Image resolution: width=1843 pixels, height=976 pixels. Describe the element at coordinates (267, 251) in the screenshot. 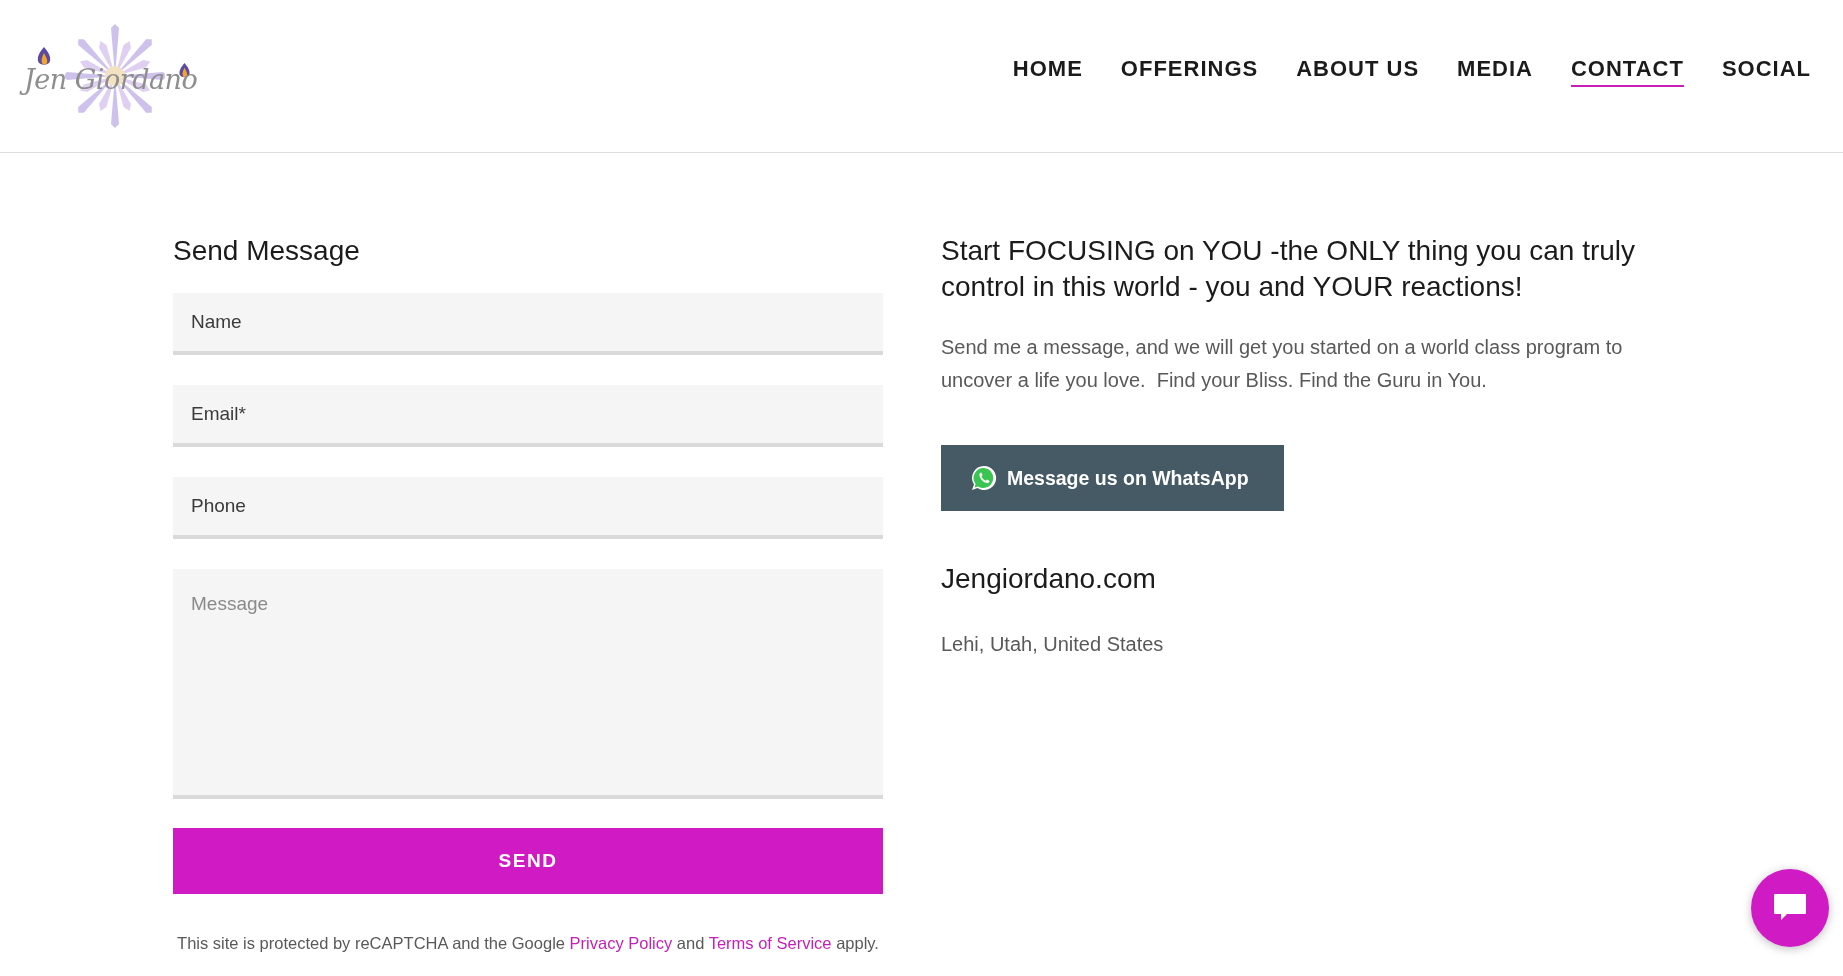

I see `form-title: Send Message` at that location.